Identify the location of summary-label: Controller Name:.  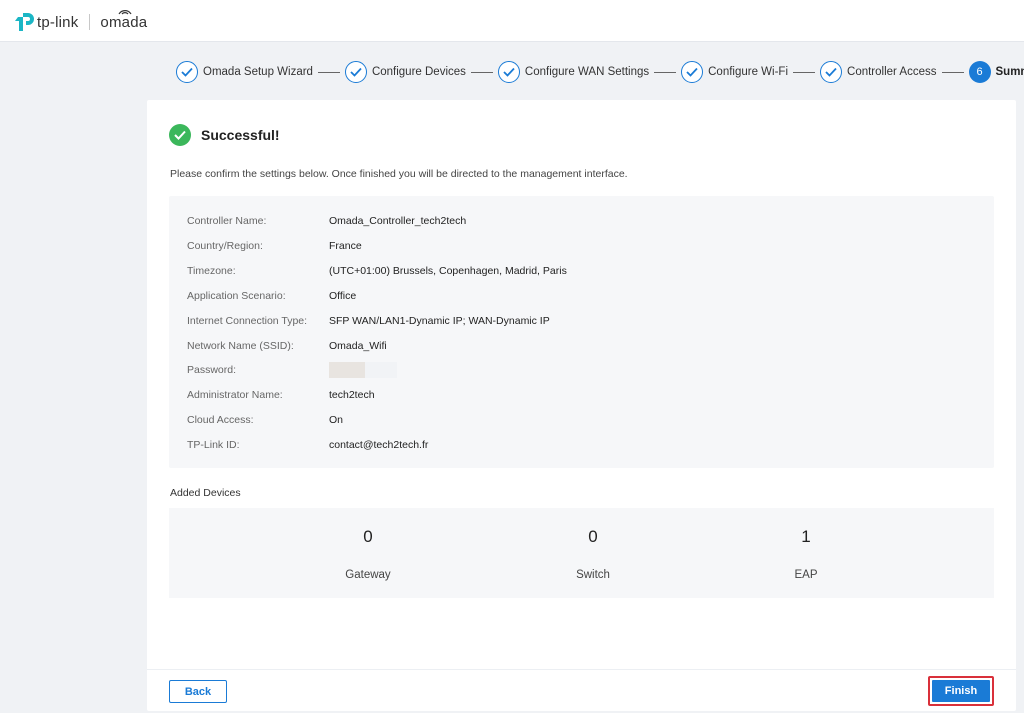
(227, 221).